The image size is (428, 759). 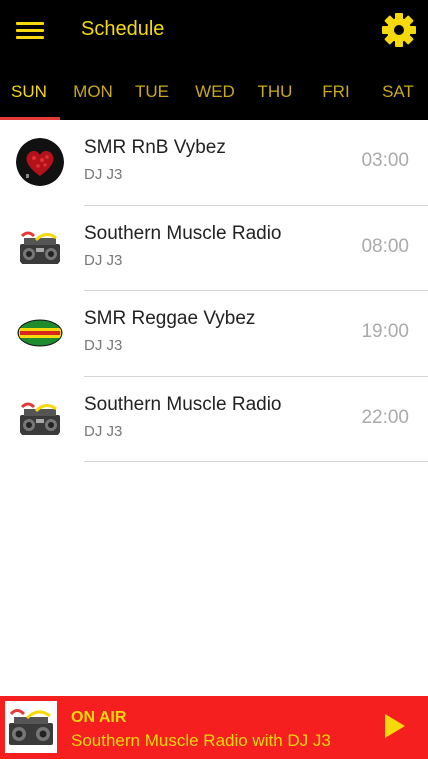 What do you see at coordinates (275, 96) in the screenshot?
I see `tab-thu: THU` at bounding box center [275, 96].